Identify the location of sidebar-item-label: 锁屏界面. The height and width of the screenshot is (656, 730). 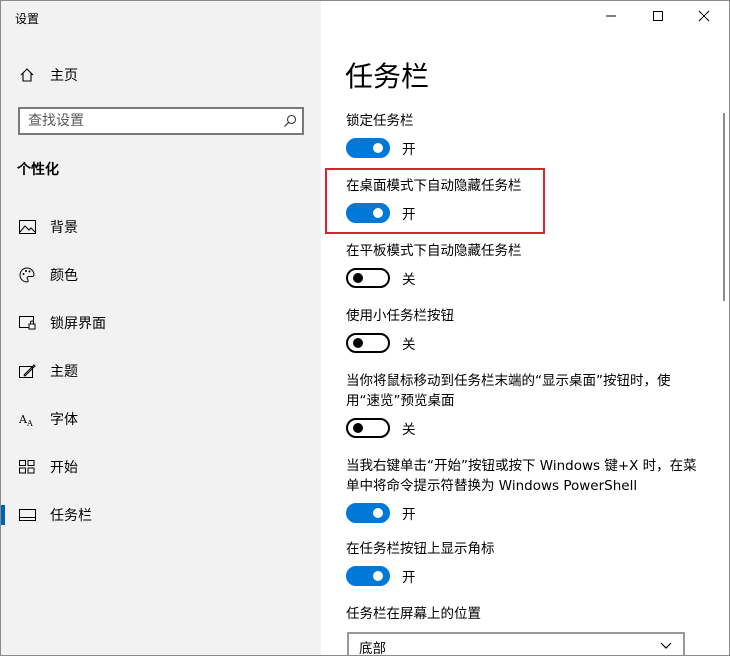
(78, 324).